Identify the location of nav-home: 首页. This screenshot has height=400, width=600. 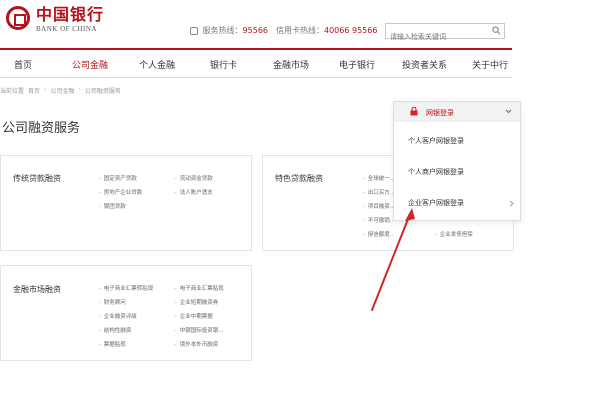
(23, 64).